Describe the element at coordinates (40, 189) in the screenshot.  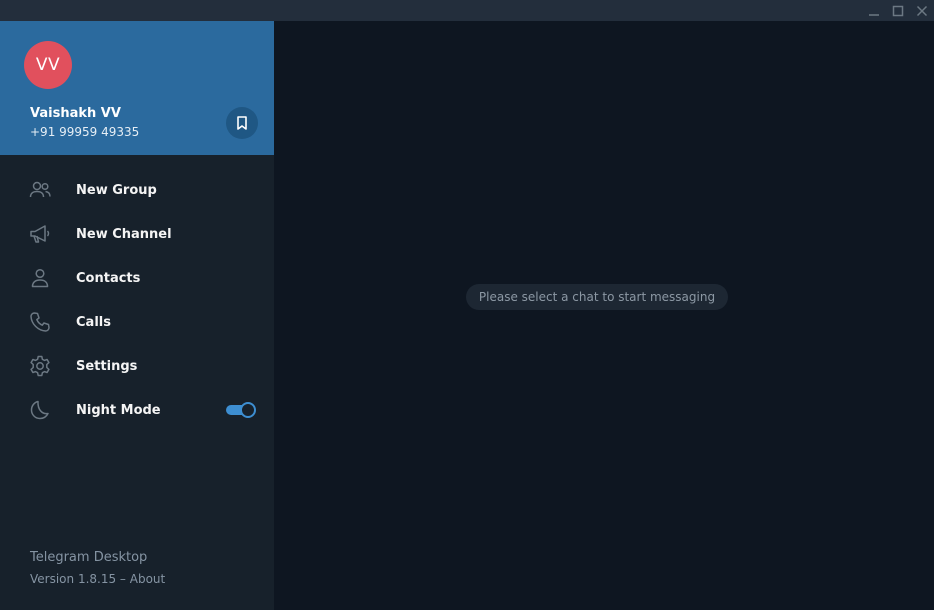
I see `group-icon` at that location.